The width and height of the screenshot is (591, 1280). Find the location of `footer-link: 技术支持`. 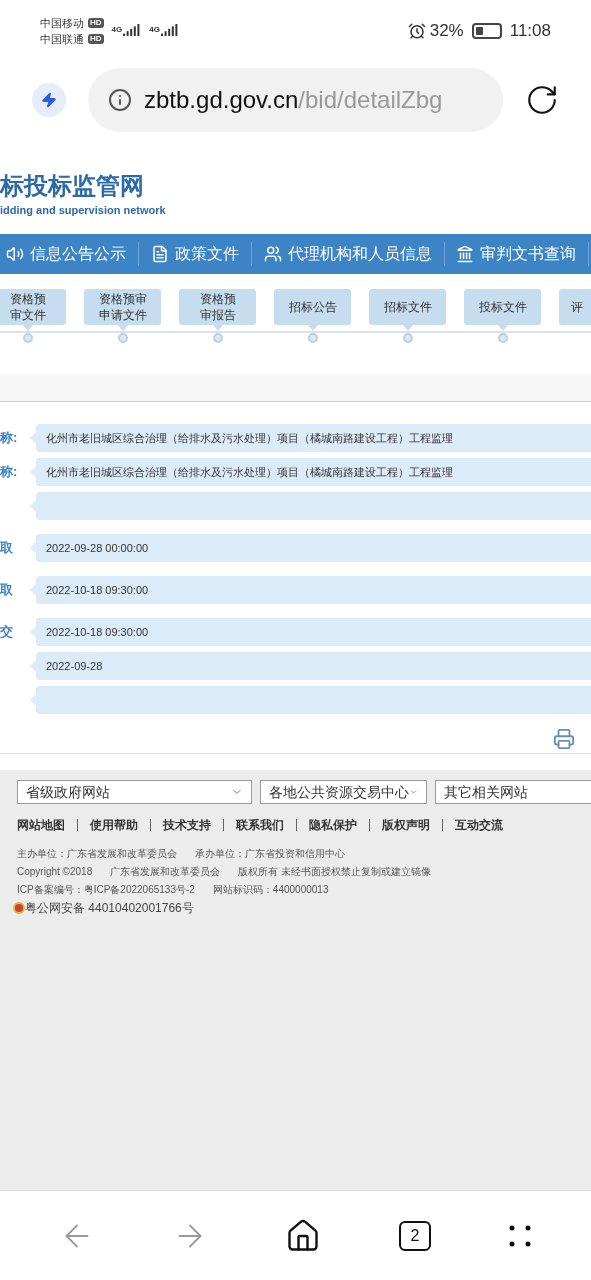

footer-link: 技术支持 is located at coordinates (187, 825).